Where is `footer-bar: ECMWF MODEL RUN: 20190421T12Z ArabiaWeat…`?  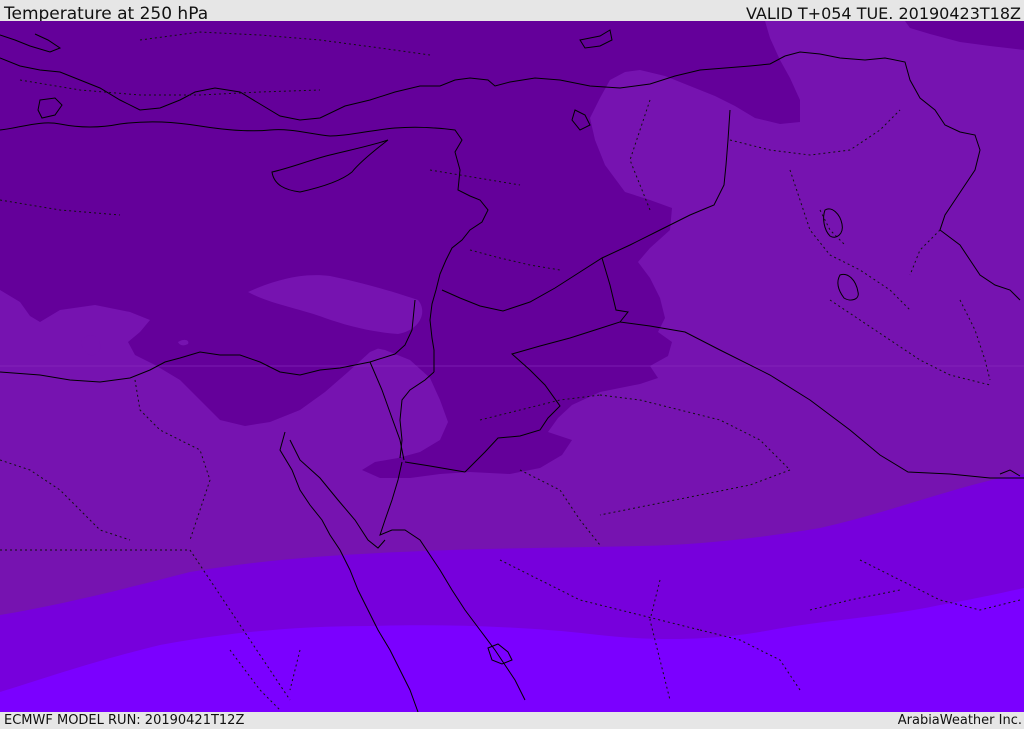
footer-bar: ECMWF MODEL RUN: 20190421T12Z ArabiaWeat… is located at coordinates (512, 720).